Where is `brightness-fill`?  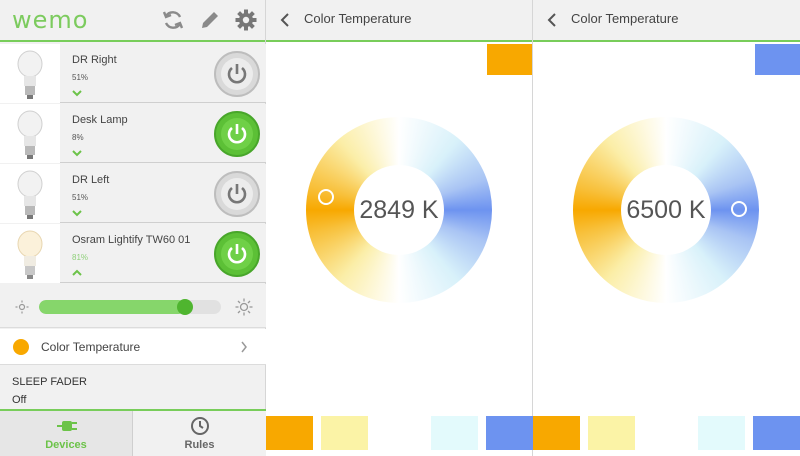
brightness-fill is located at coordinates (112, 307).